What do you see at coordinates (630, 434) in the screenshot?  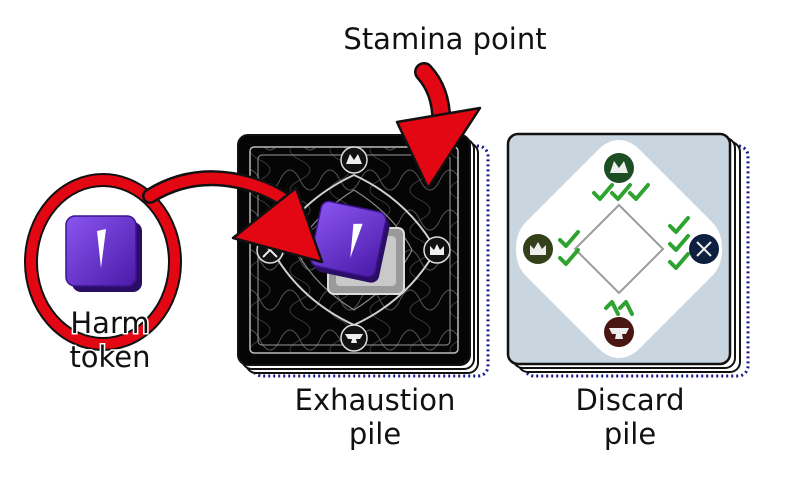 I see `discard-pile-text-line2: pile` at bounding box center [630, 434].